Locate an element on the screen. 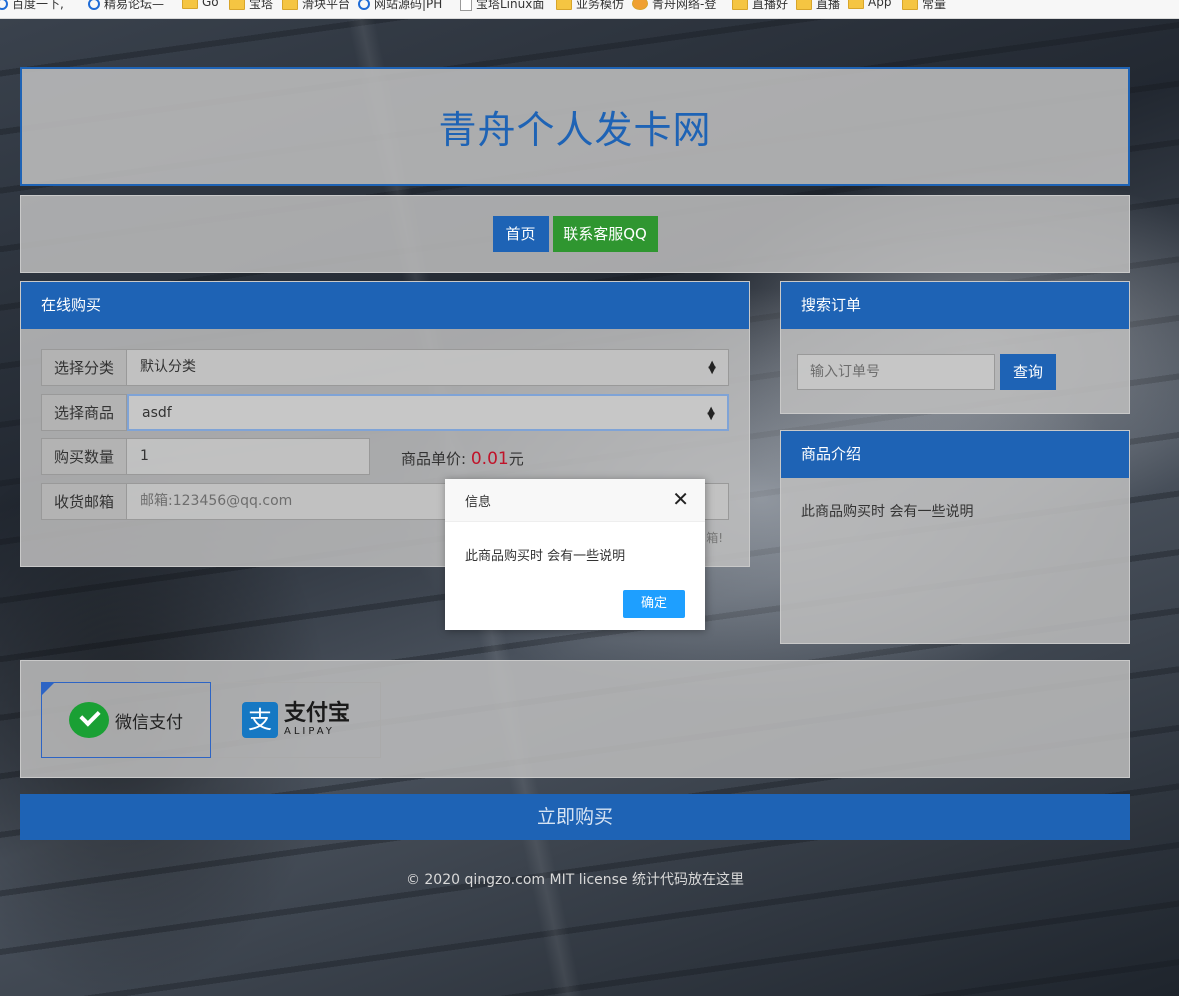  quantity-value: 1 is located at coordinates (144, 456).